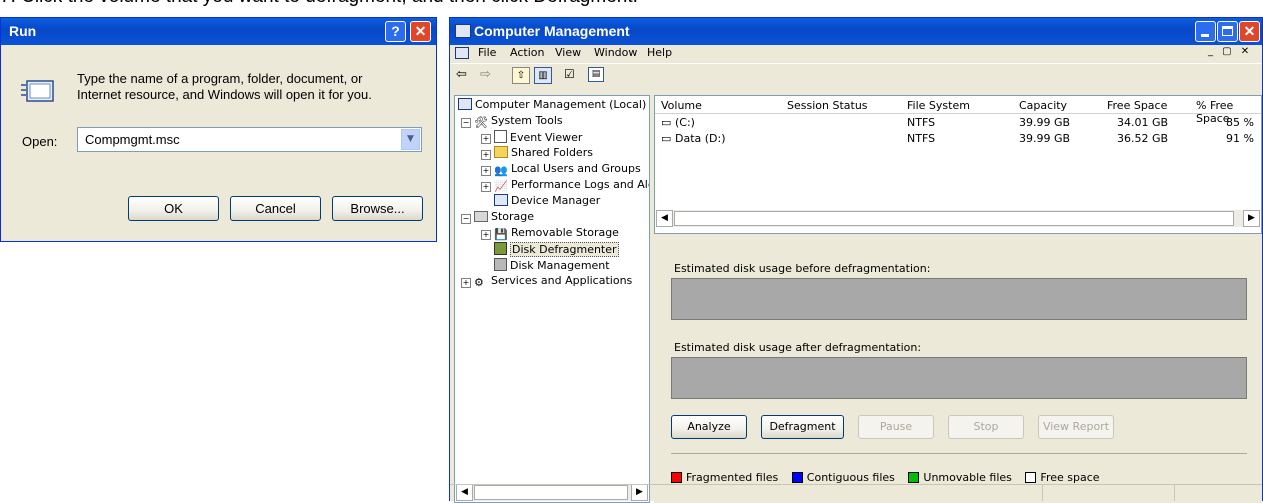 The width and height of the screenshot is (1263, 503). Describe the element at coordinates (1143, 138) in the screenshot. I see `volume-free: 36.52 GB` at that location.